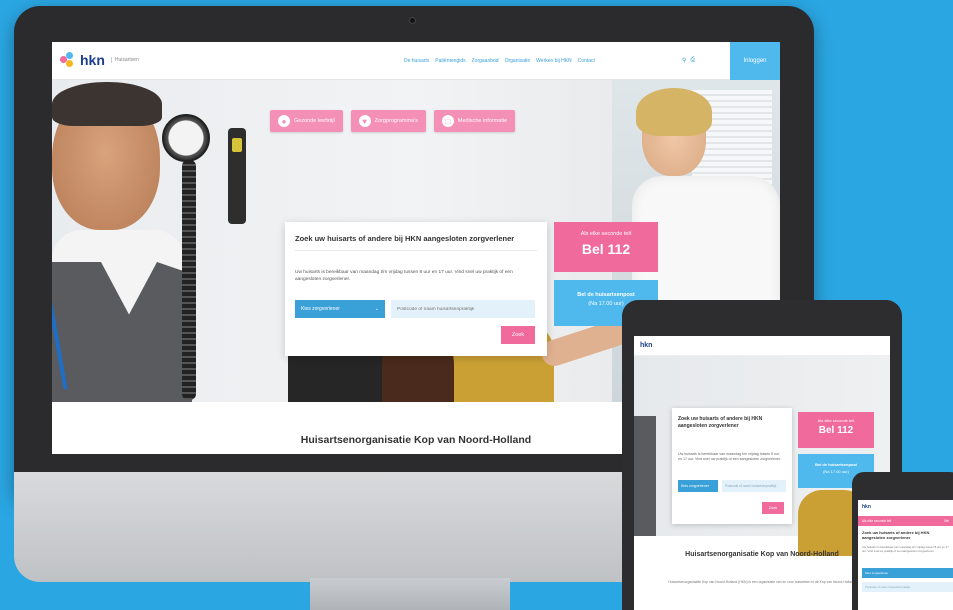 The height and width of the screenshot is (610, 953). Describe the element at coordinates (412, 20) in the screenshot. I see `camera-icon` at that location.